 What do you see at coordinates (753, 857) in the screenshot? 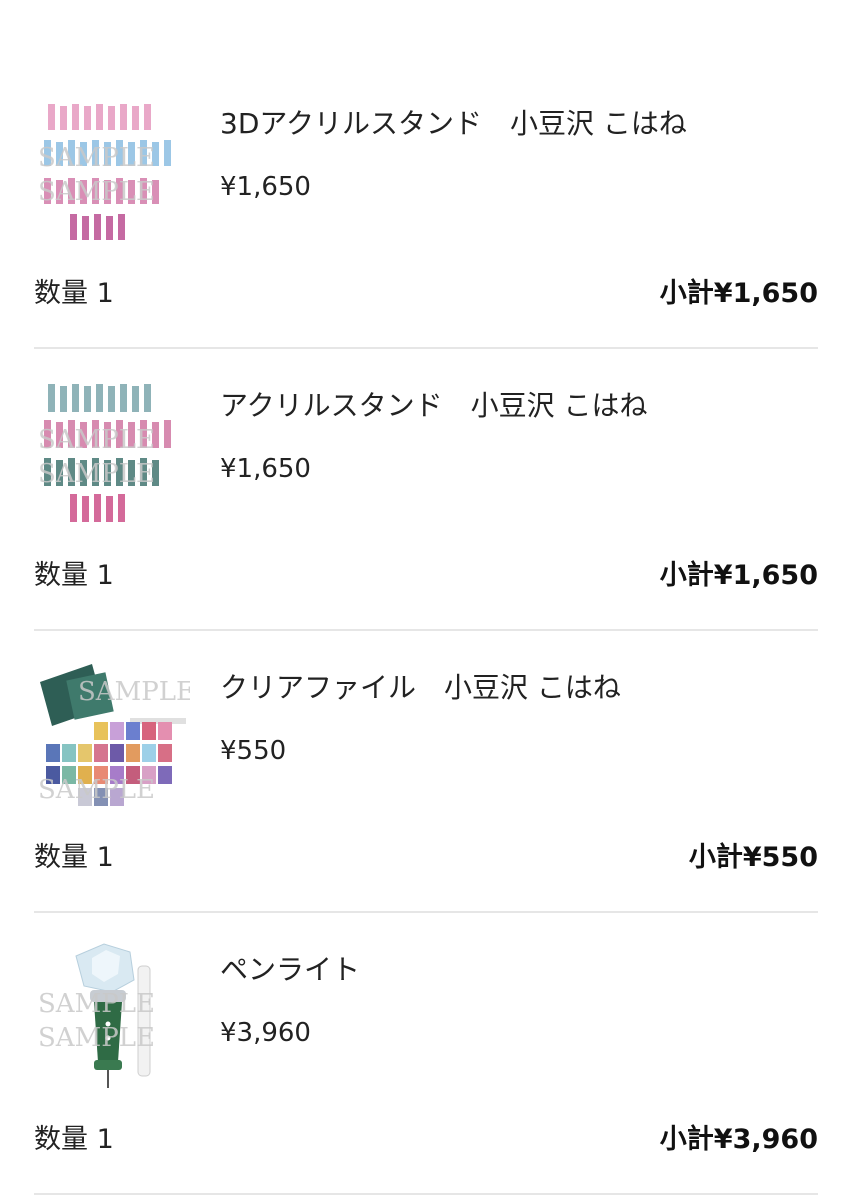
I see `subtotal-label: 小計¥550` at bounding box center [753, 857].